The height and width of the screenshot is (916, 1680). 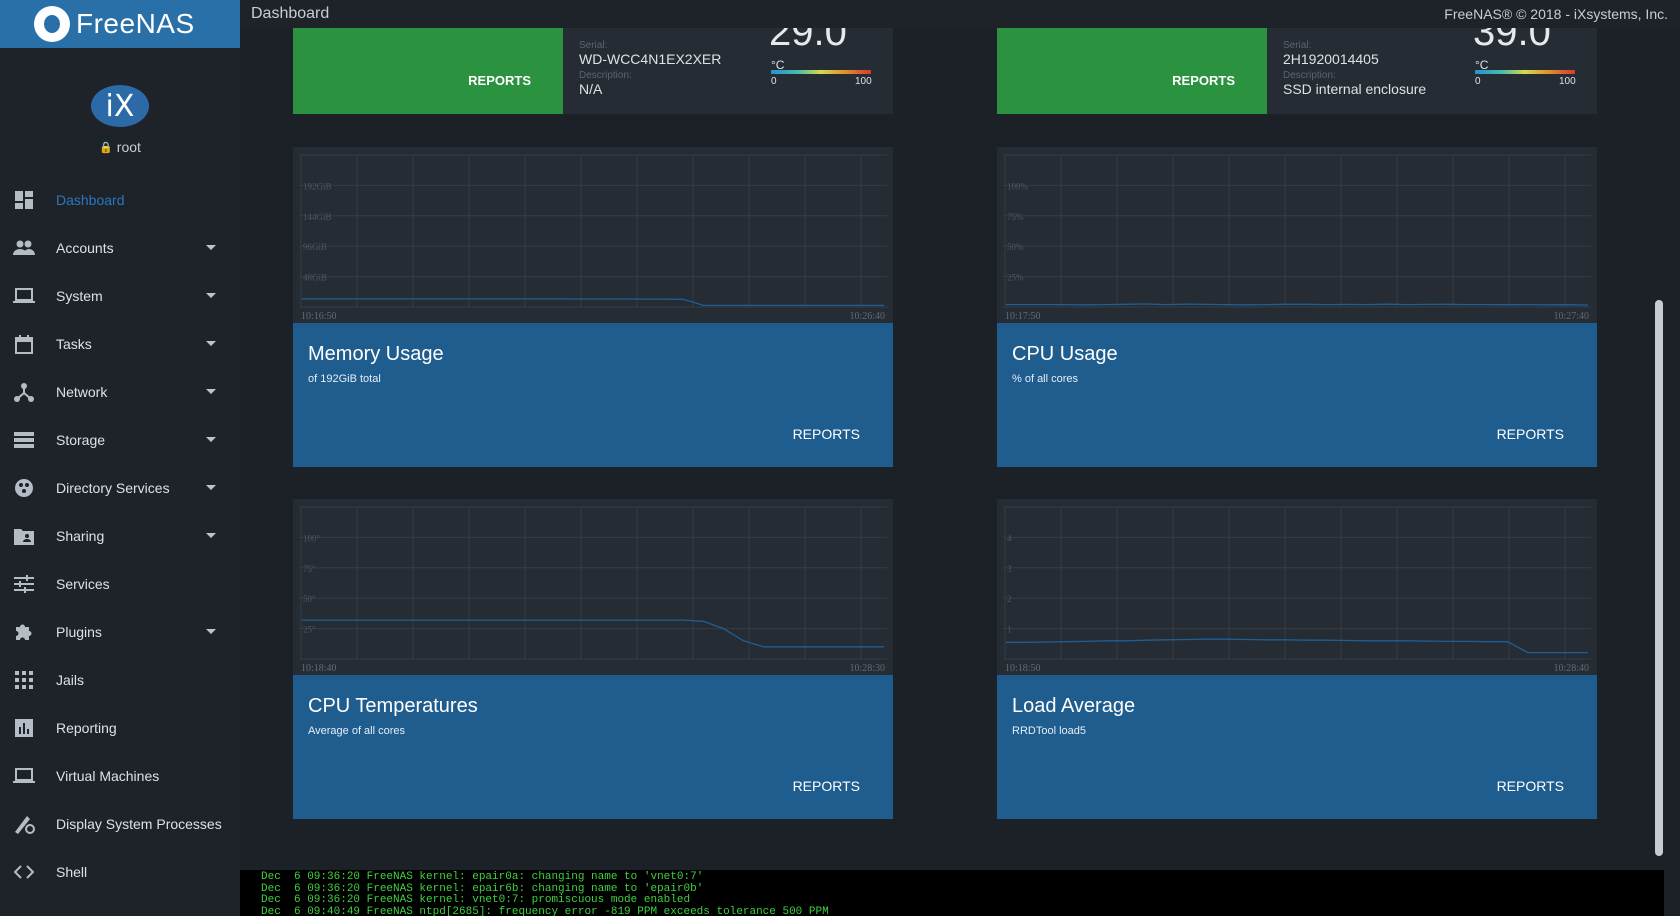 What do you see at coordinates (1297, 747) in the screenshot?
I see `widget-panel: Load Average RRDTool load5 REPORTS` at bounding box center [1297, 747].